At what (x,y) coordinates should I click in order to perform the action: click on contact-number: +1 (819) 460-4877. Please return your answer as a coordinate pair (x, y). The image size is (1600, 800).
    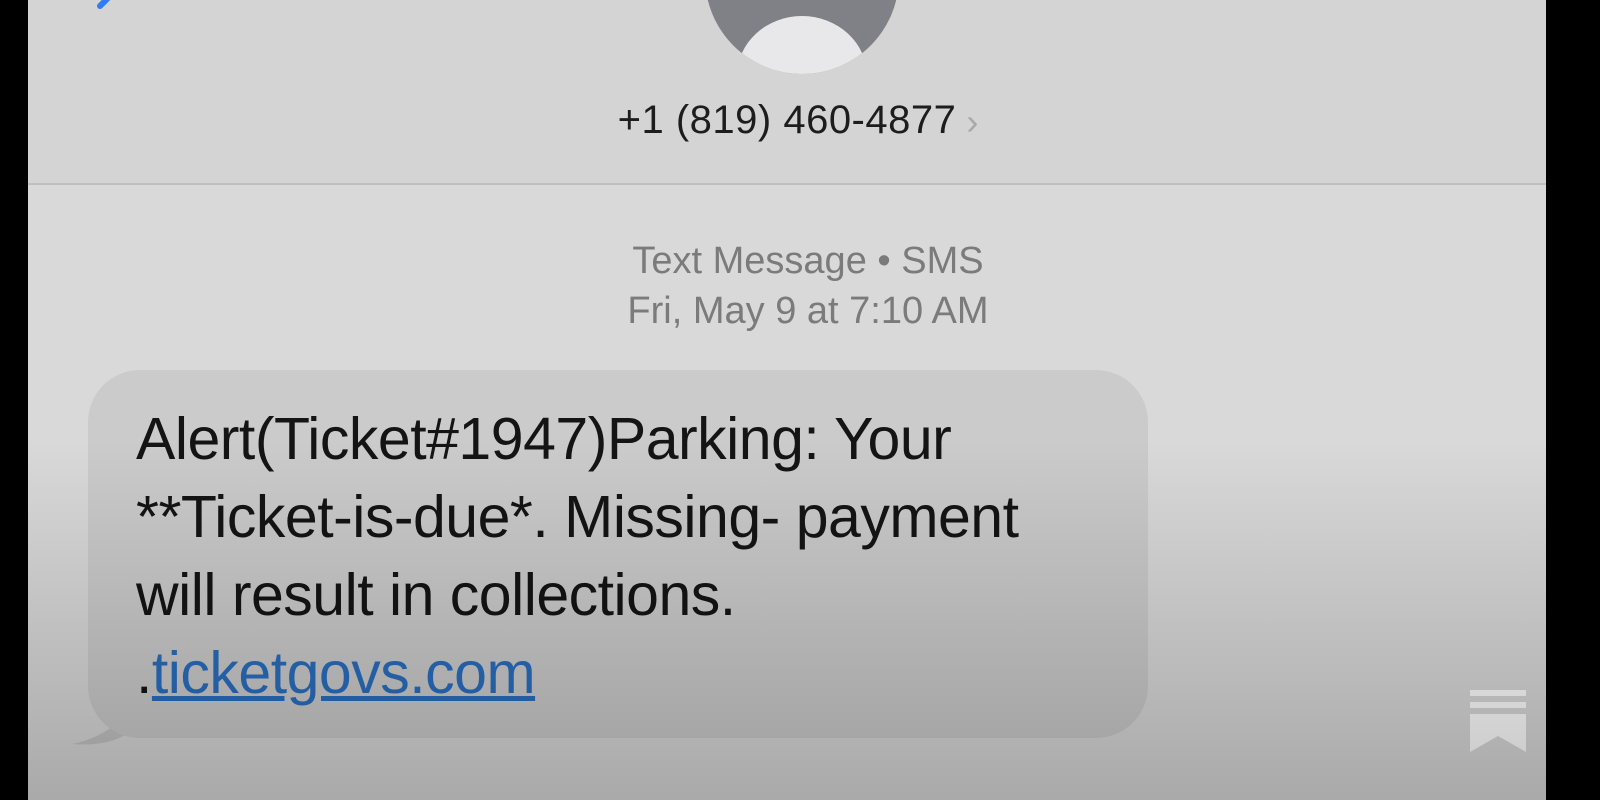
    Looking at the image, I should click on (787, 120).